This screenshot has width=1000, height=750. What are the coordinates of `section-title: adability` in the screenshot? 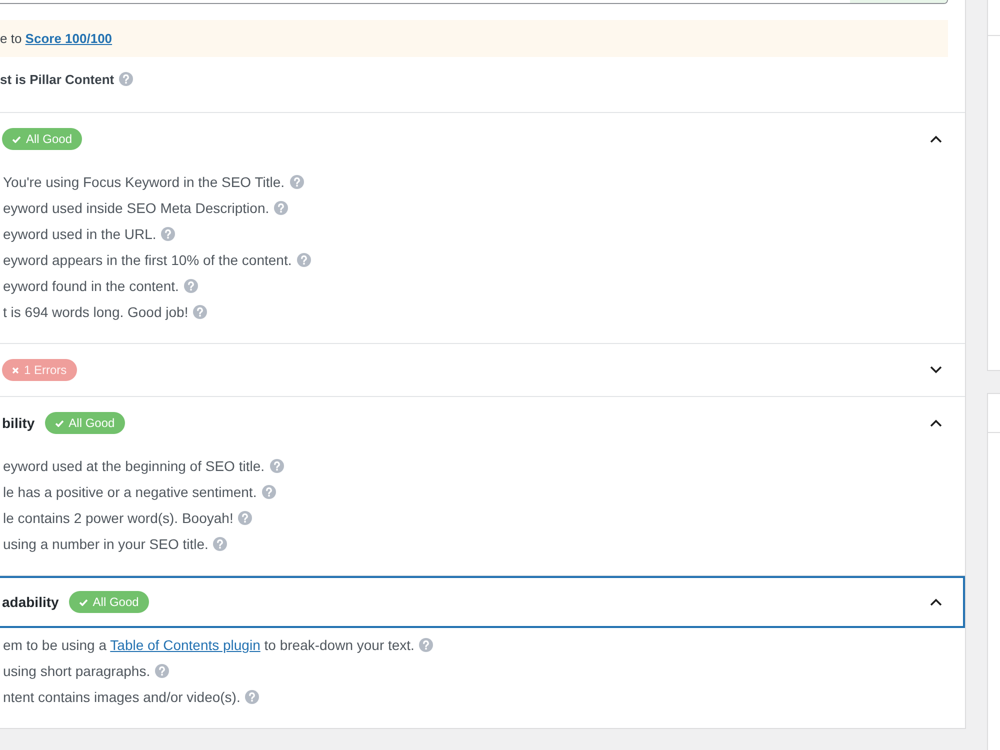 It's located at (30, 602).